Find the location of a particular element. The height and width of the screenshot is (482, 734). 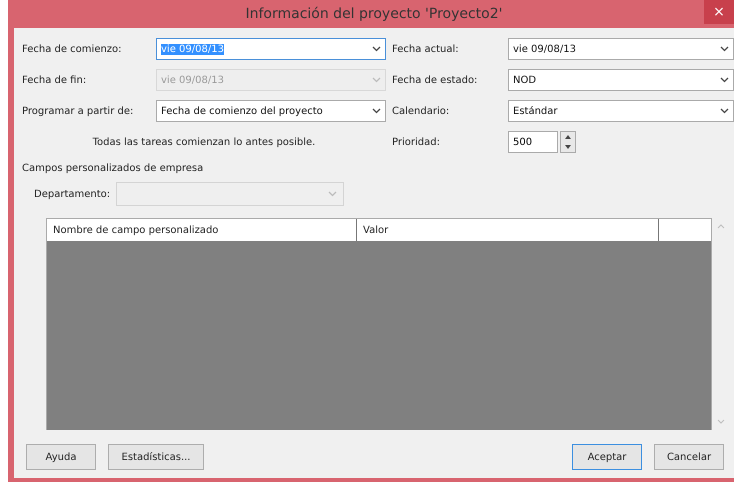

scroll-up-icon is located at coordinates (721, 226).